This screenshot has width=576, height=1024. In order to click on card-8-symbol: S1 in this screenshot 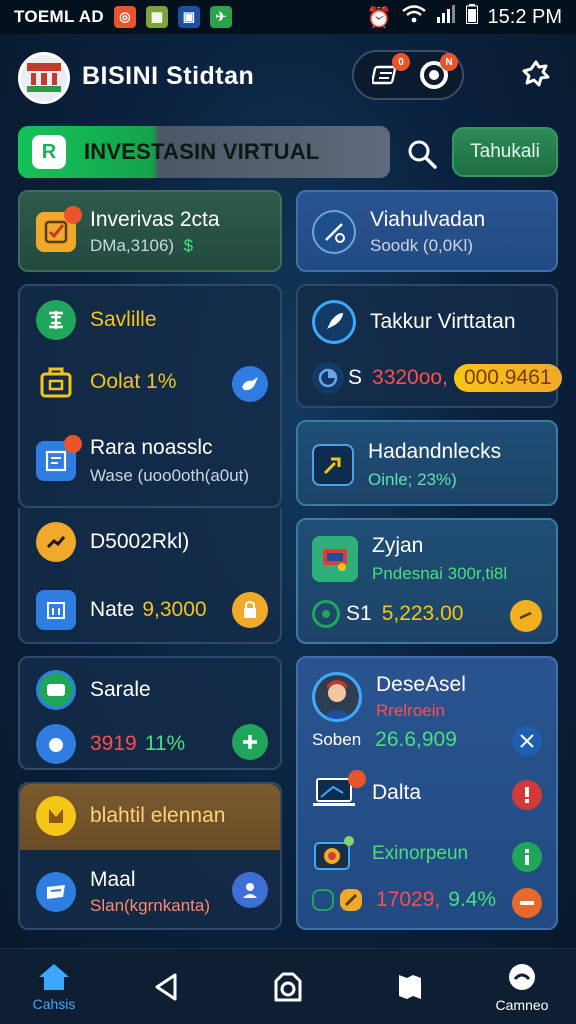, I will do `click(359, 613)`.